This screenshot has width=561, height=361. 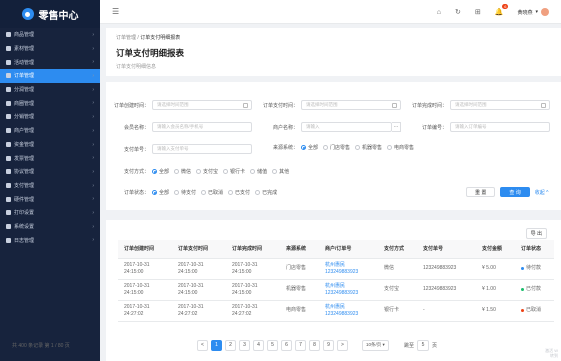 What do you see at coordinates (50, 145) in the screenshot?
I see `sidebar-item: 资金管理 ›` at bounding box center [50, 145].